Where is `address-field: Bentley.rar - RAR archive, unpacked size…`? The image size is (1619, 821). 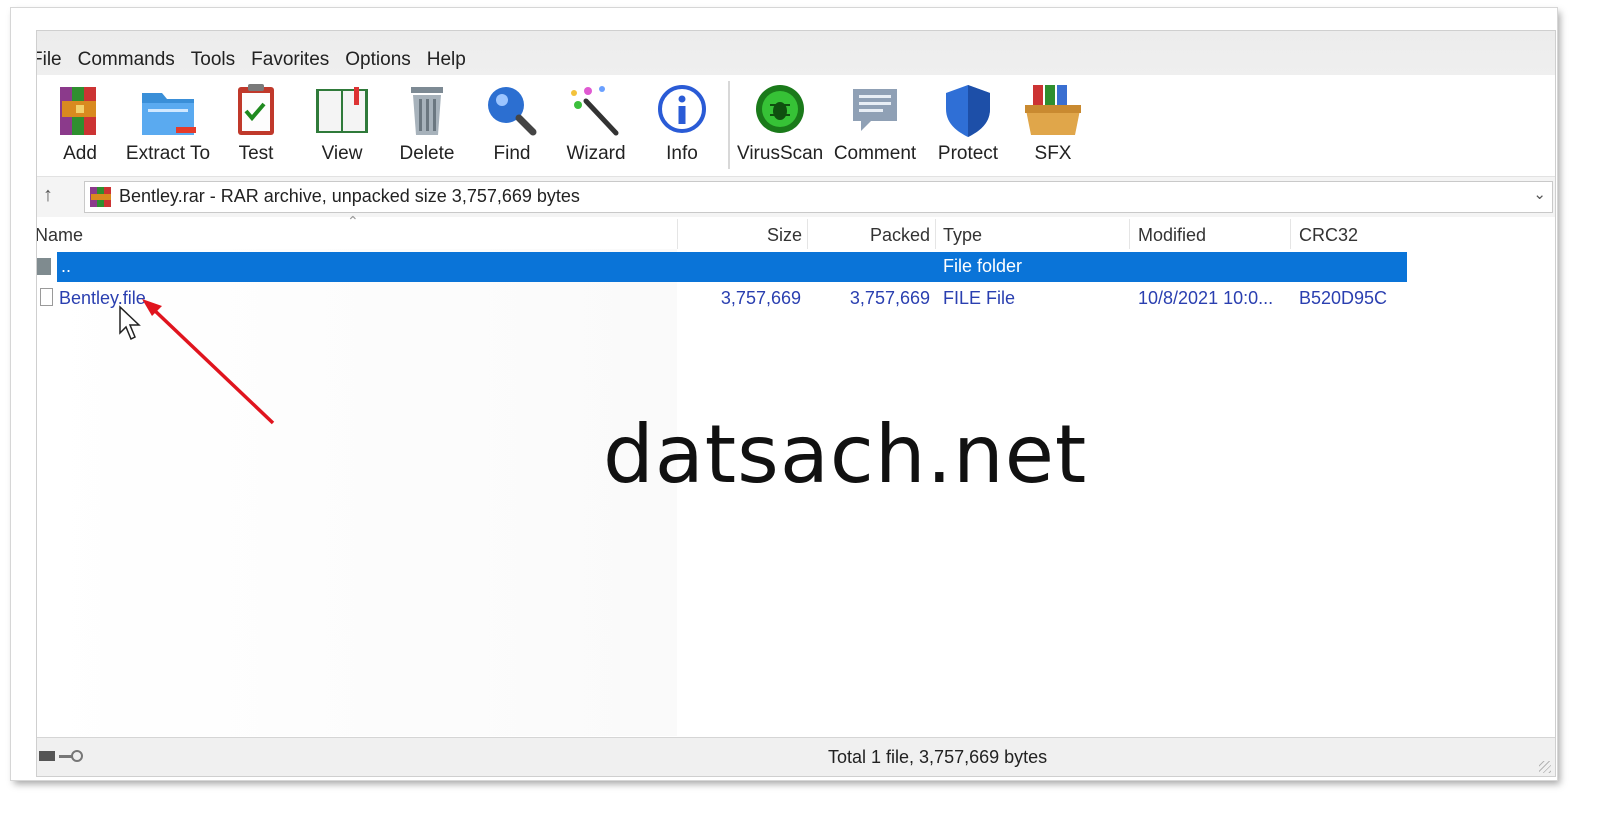
address-field: Bentley.rar - RAR archive, unpacked size… is located at coordinates (818, 197).